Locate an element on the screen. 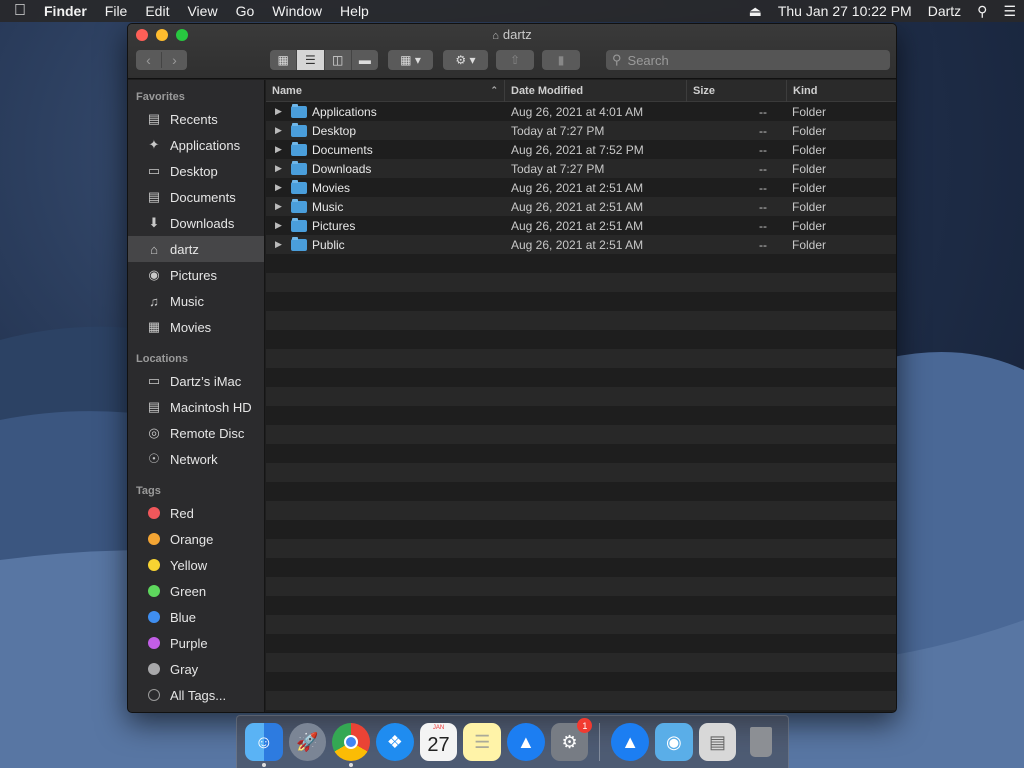  dock-calendar-icon: JAN 27 is located at coordinates (438, 742).